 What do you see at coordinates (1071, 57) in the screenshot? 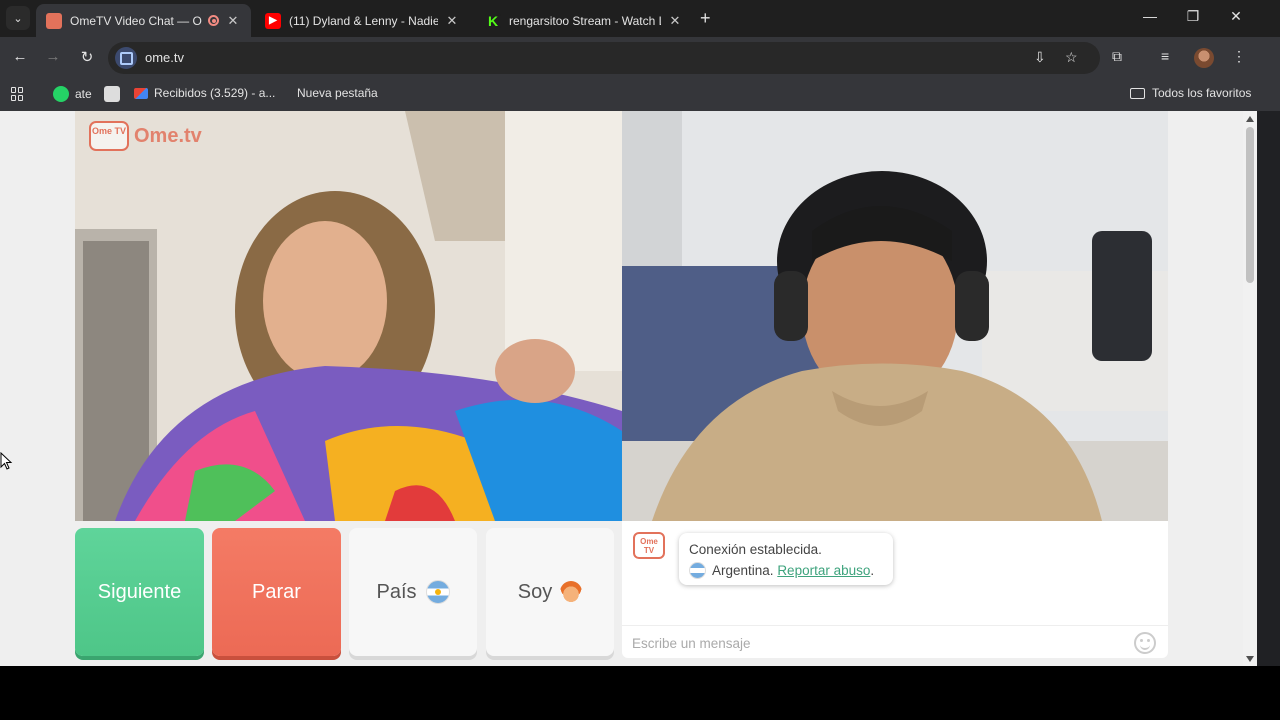
I see `bookmark-star-icon: ☆` at bounding box center [1071, 57].